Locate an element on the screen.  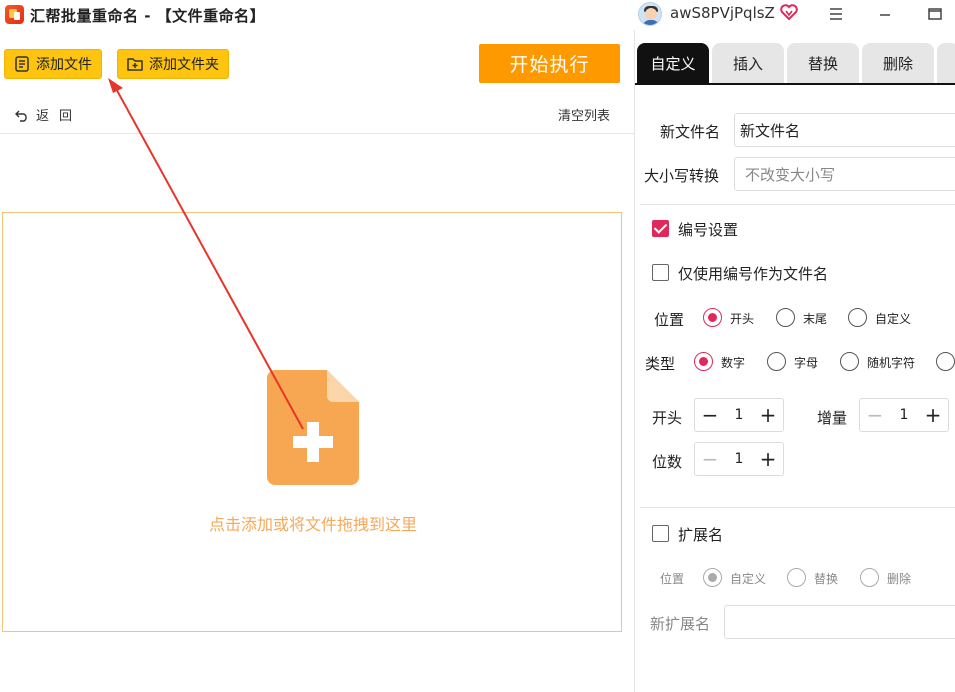
ext-option-custom: 自定义 is located at coordinates (748, 579).